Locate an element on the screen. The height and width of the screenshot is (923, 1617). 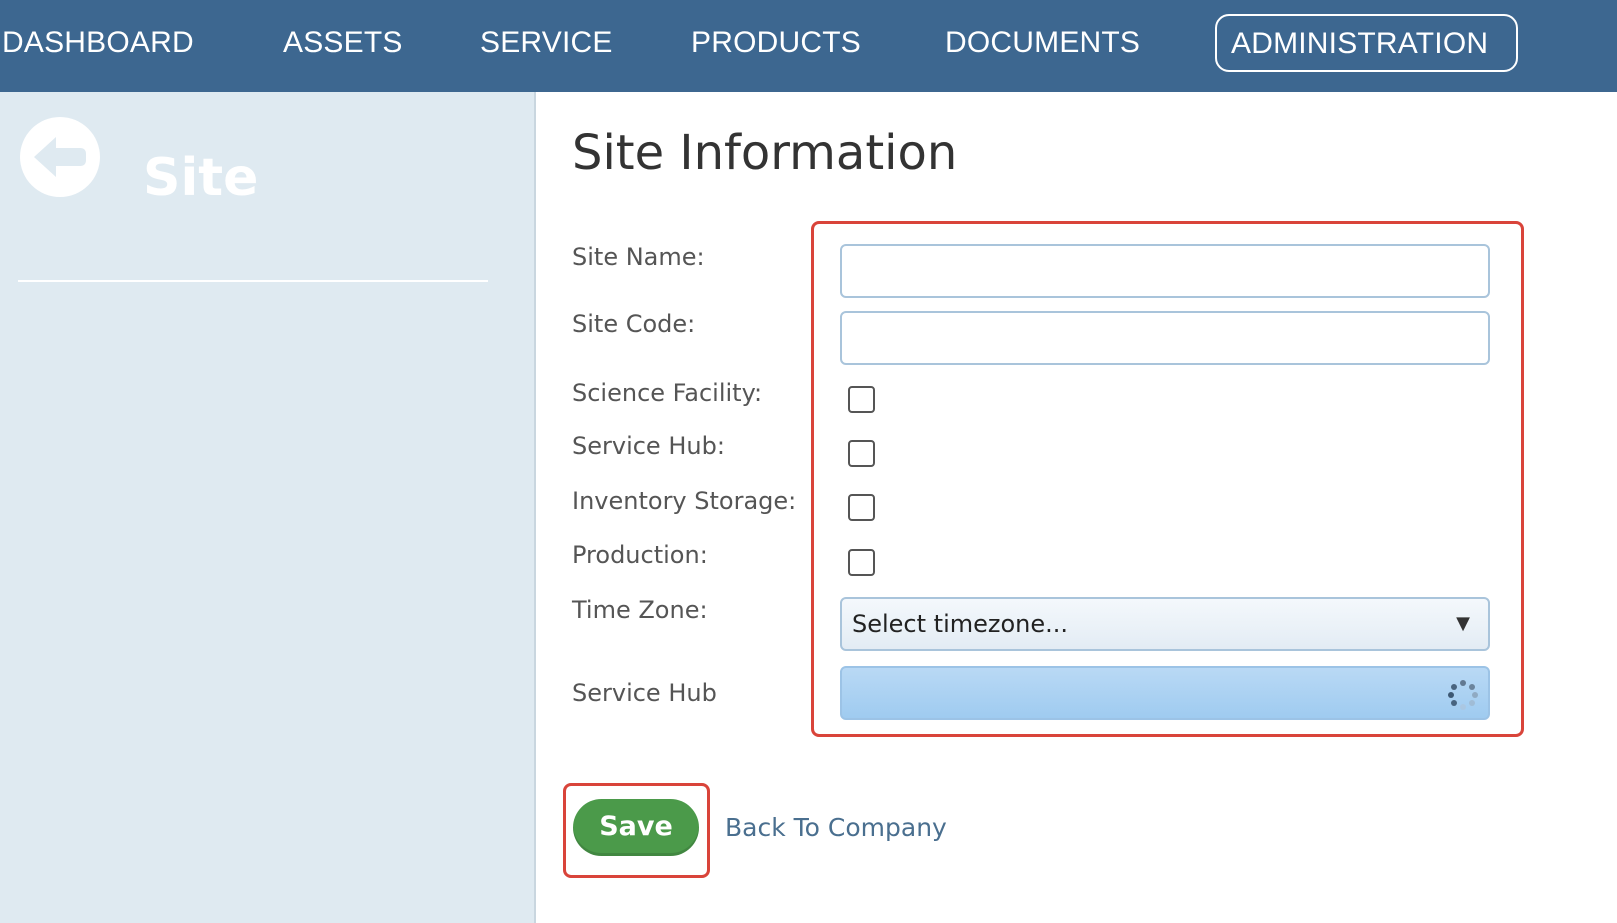
service-hub-check-label: Service Hub: is located at coordinates (648, 446).